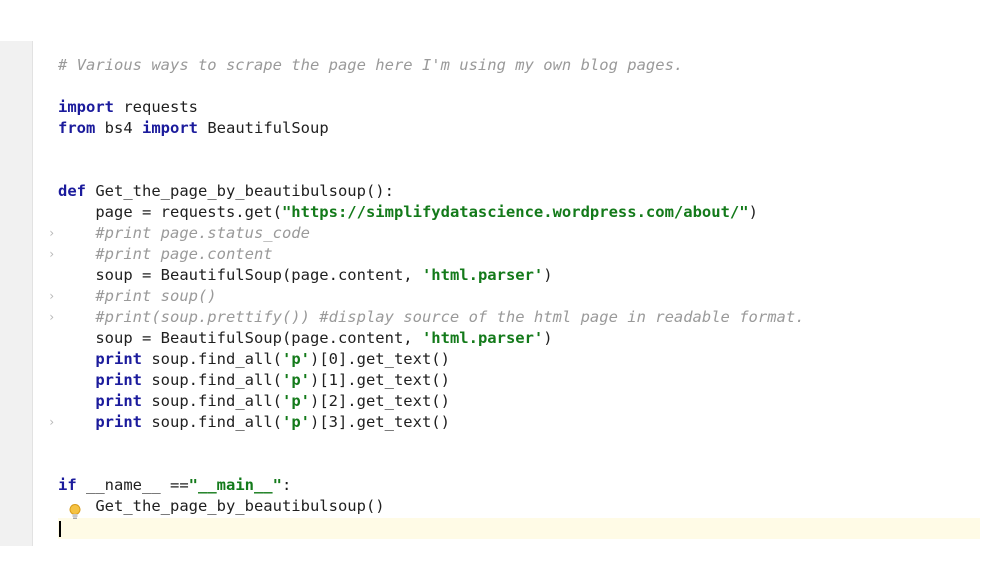  What do you see at coordinates (379, 359) in the screenshot?
I see `code-token: )[0].get_text()` at bounding box center [379, 359].